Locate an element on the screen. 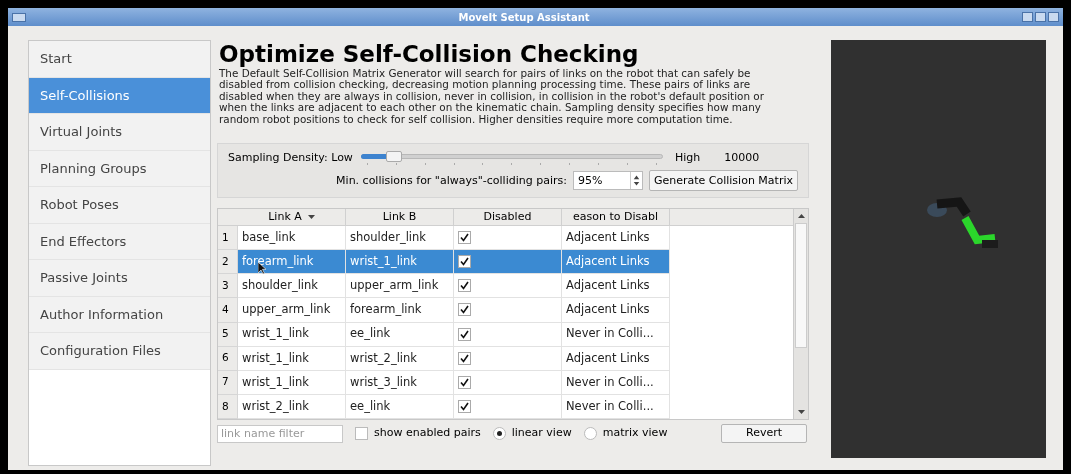 Image resolution: width=1071 pixels, height=474 pixels. sampling-density-label: Sampling Density: Low is located at coordinates (290, 157).